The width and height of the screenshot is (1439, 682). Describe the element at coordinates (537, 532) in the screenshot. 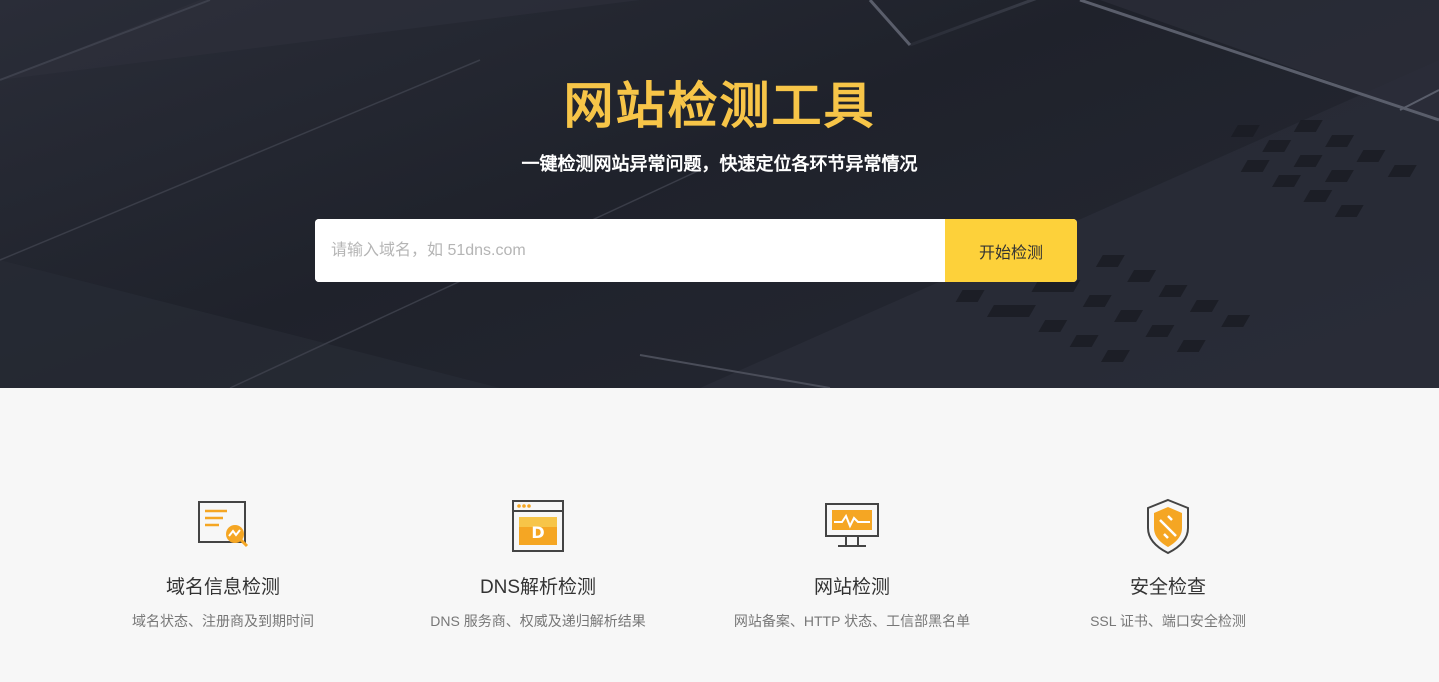

I see `svg-text: D` at that location.